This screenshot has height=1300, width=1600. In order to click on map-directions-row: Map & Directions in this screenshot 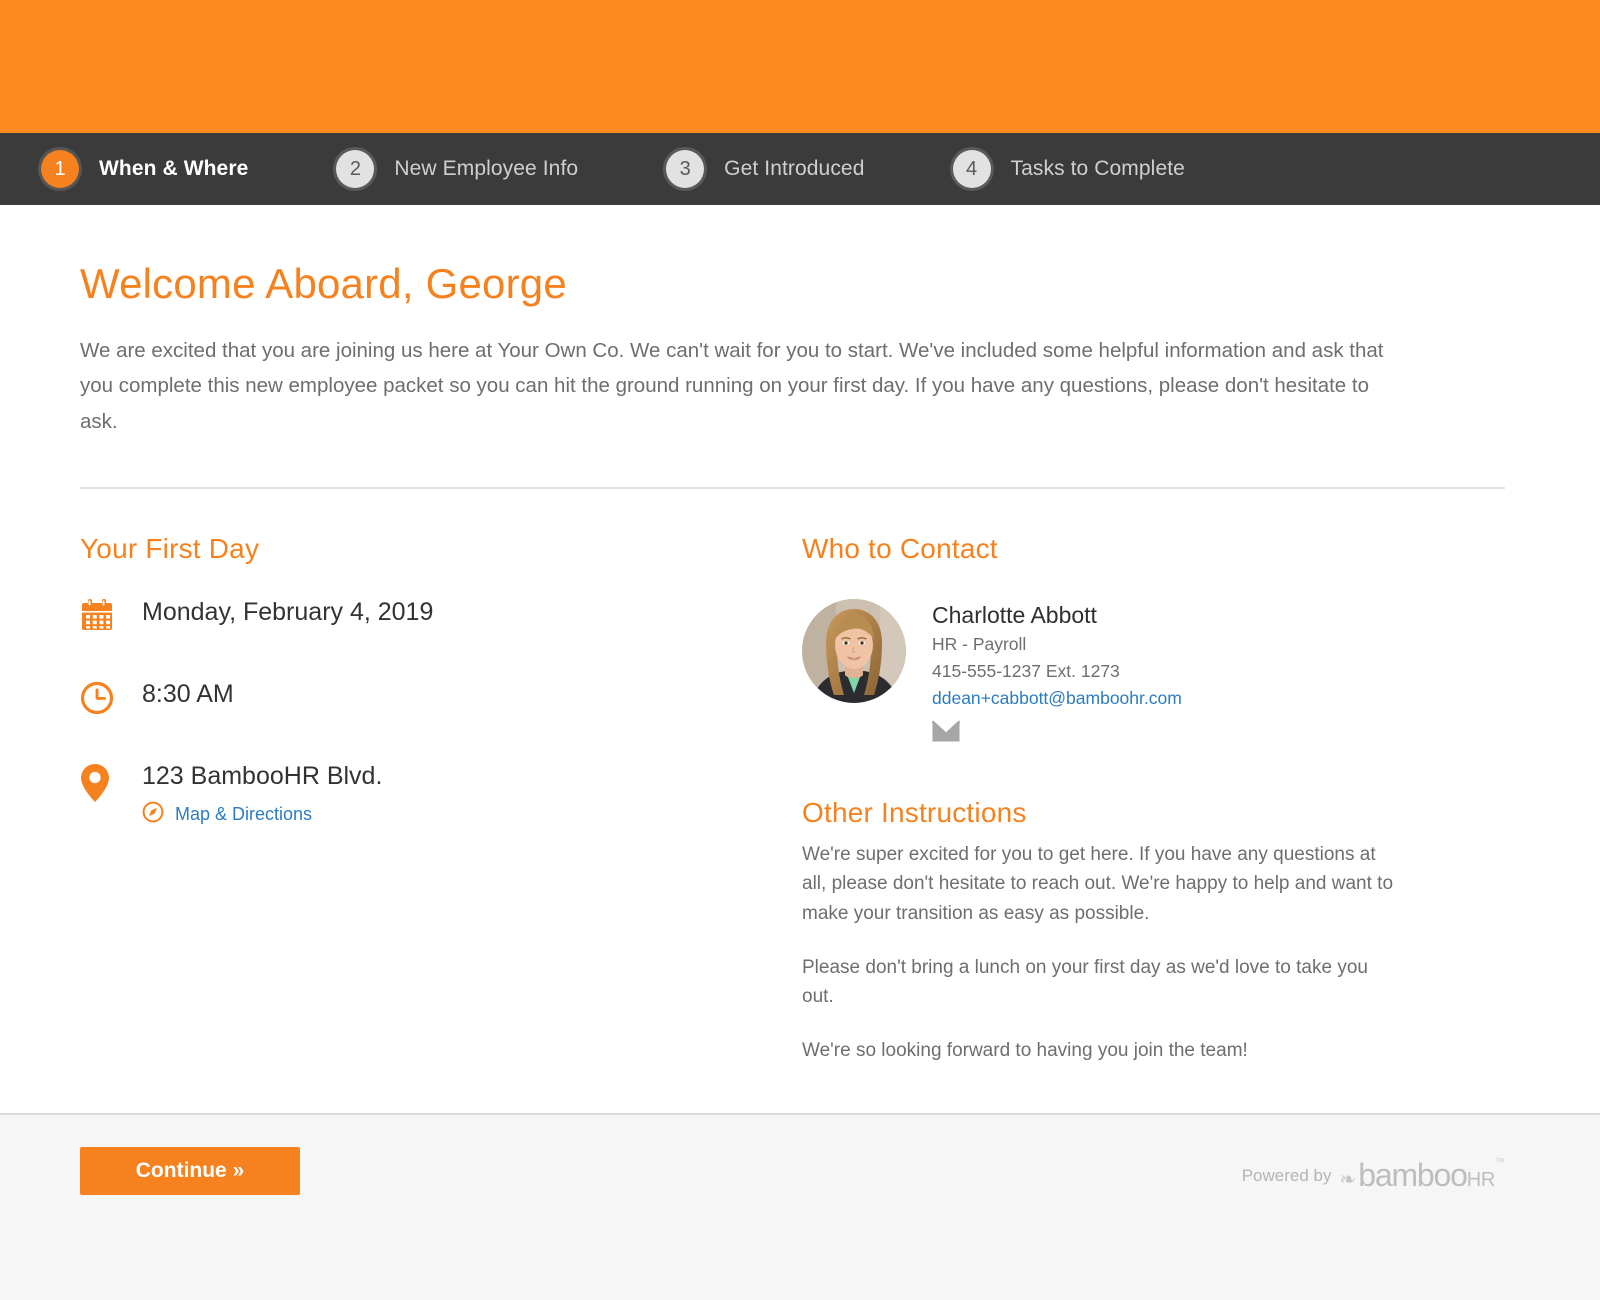, I will do `click(262, 814)`.